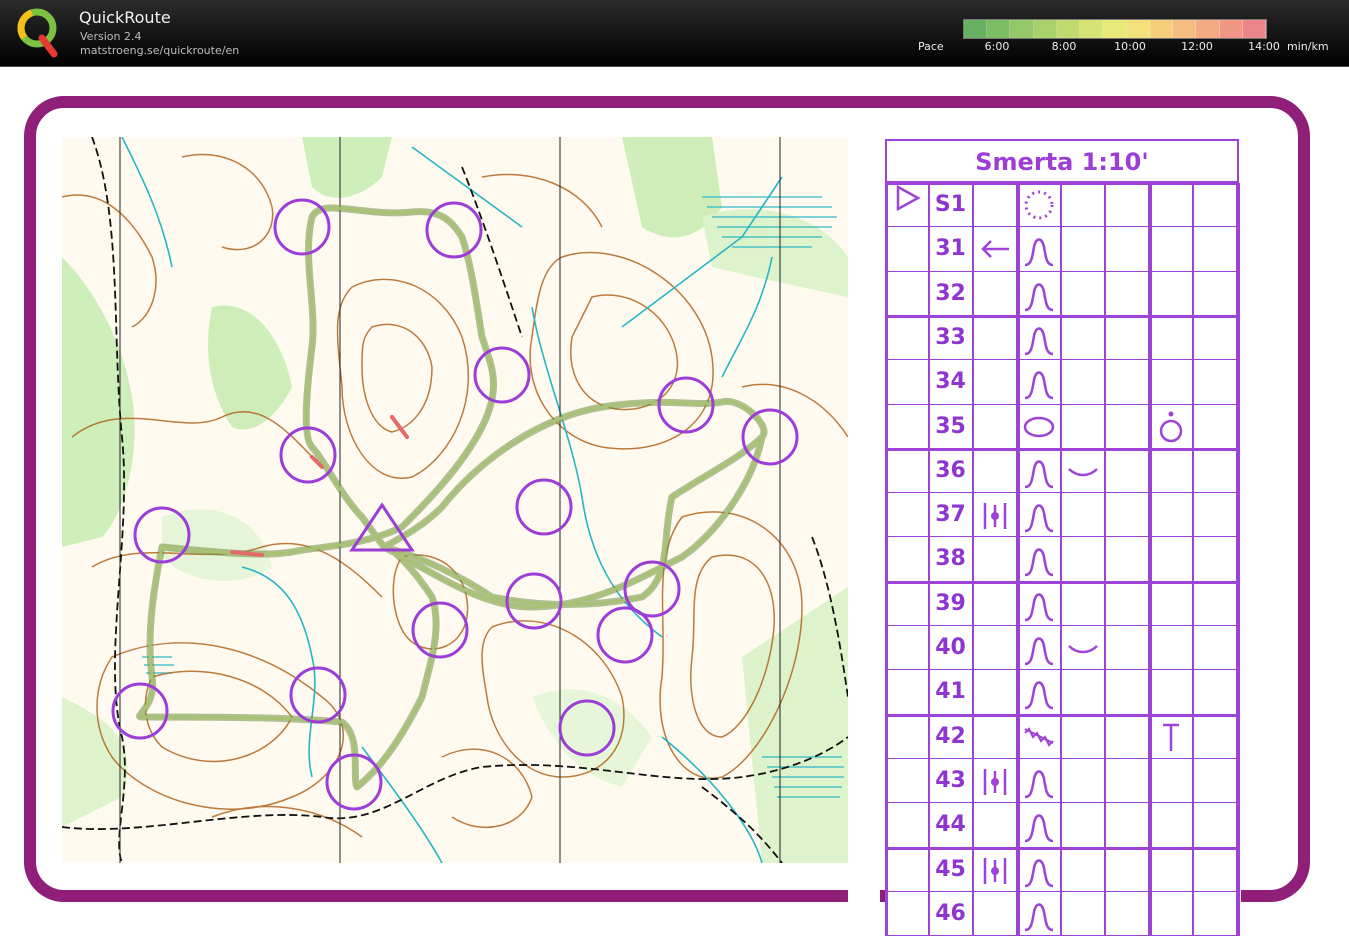  Describe the element at coordinates (37, 33) in the screenshot. I see `quickroute-logo-icon` at that location.